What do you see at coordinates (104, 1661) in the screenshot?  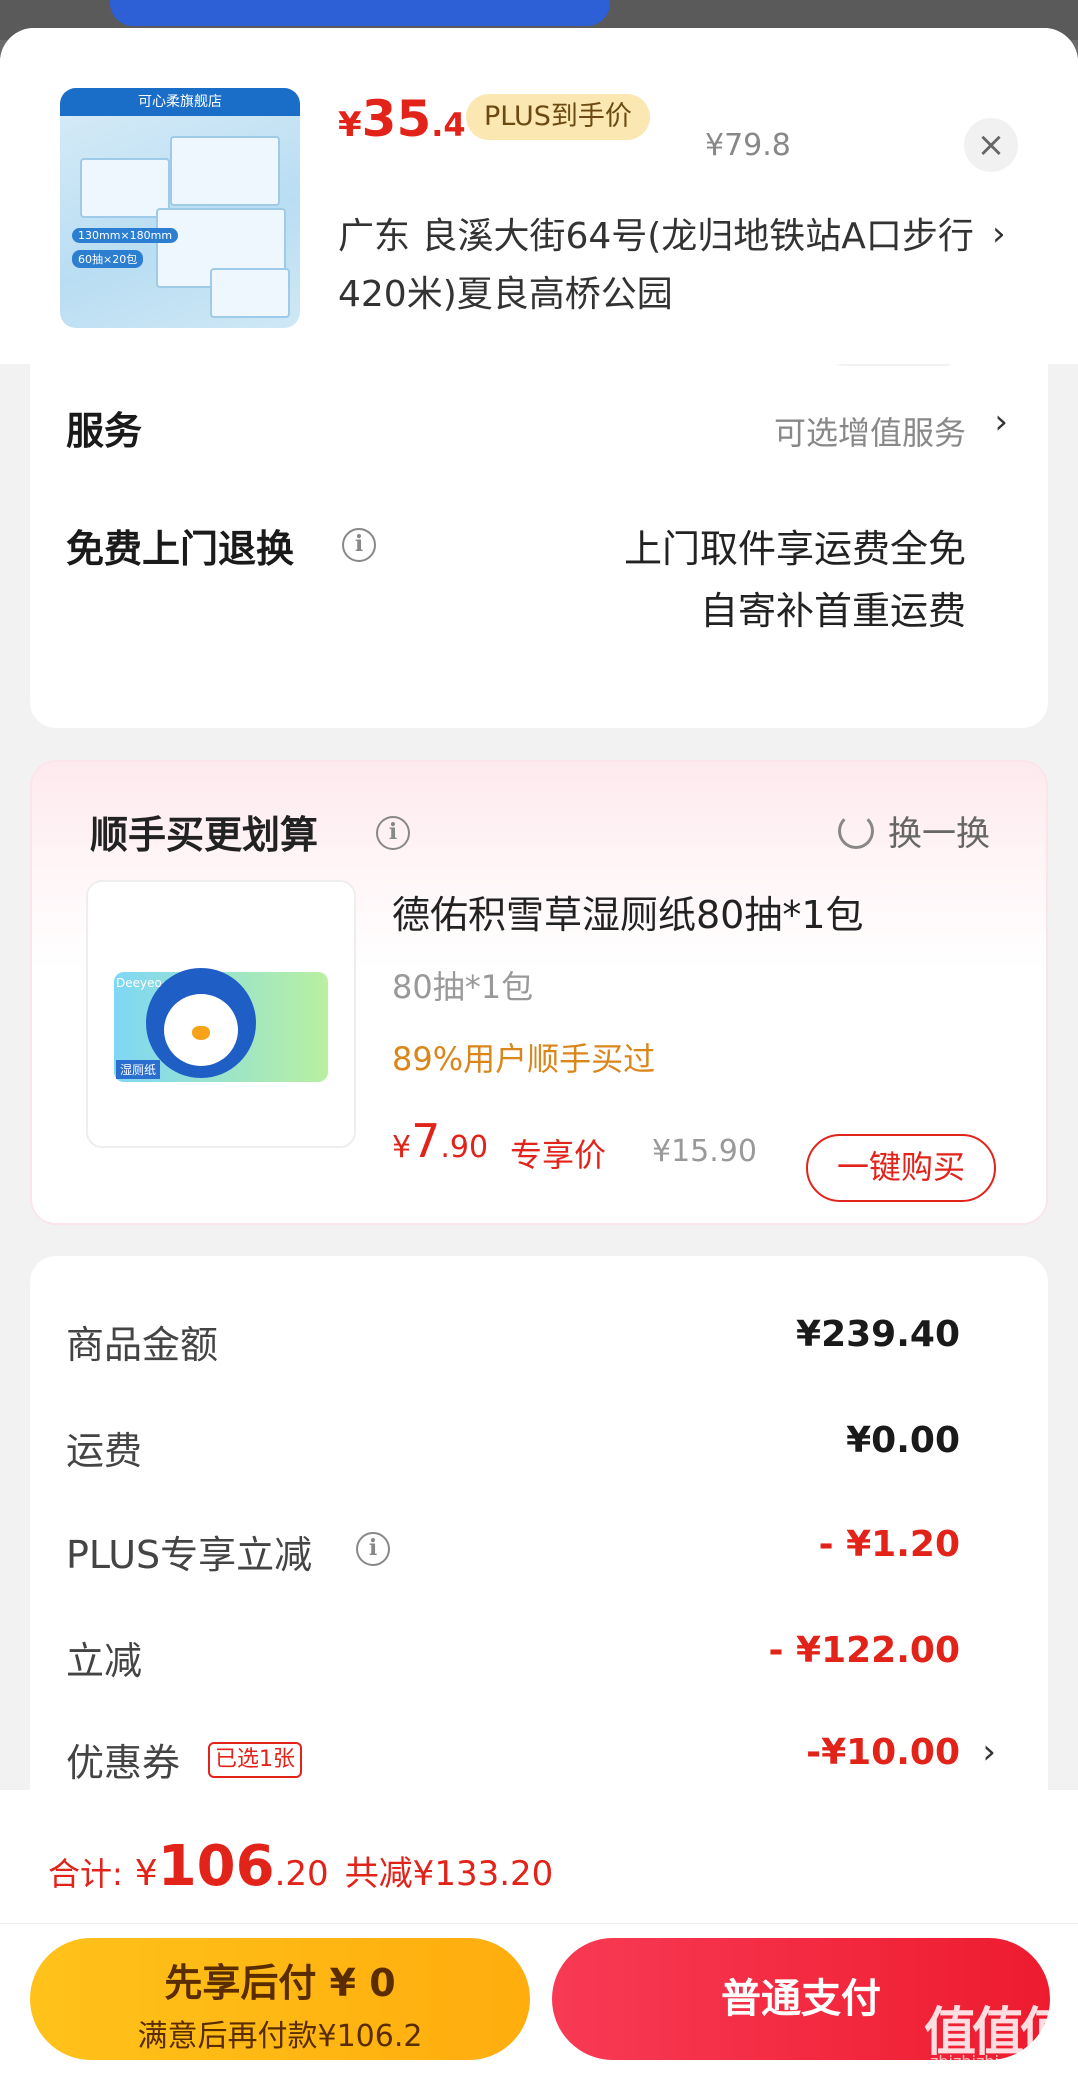 I see `summary-label: 立减` at bounding box center [104, 1661].